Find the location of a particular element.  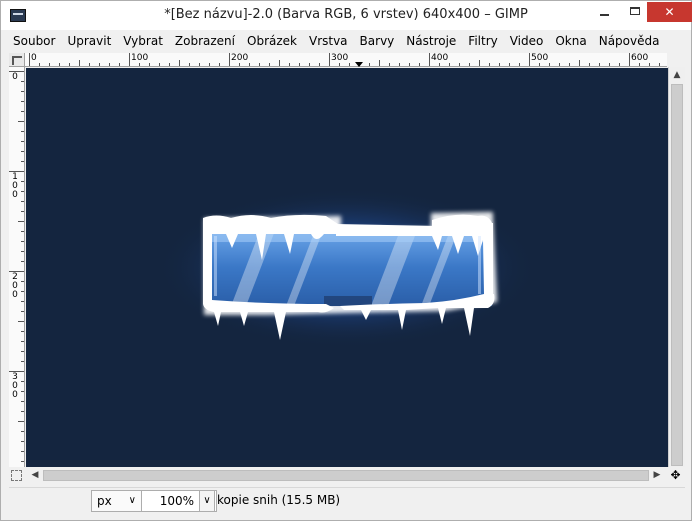

ruler-corner-menu-button is located at coordinates (17, 60).